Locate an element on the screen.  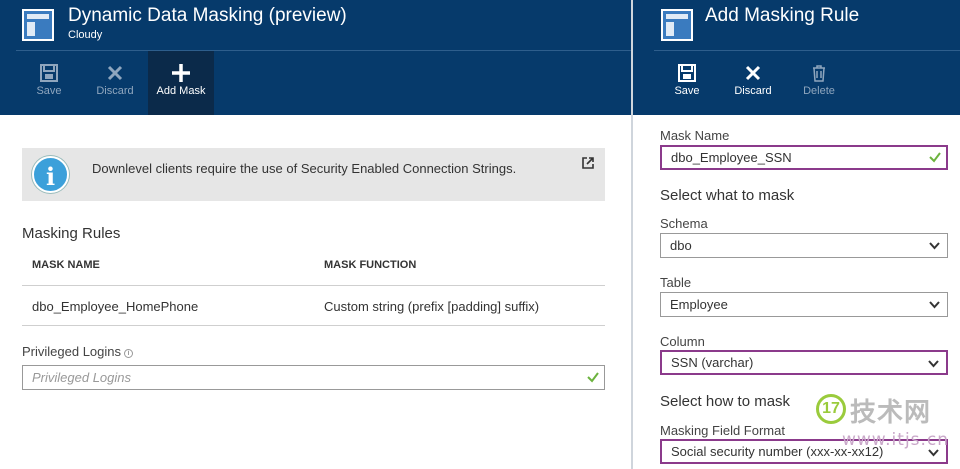
plus-icon is located at coordinates (181, 73).